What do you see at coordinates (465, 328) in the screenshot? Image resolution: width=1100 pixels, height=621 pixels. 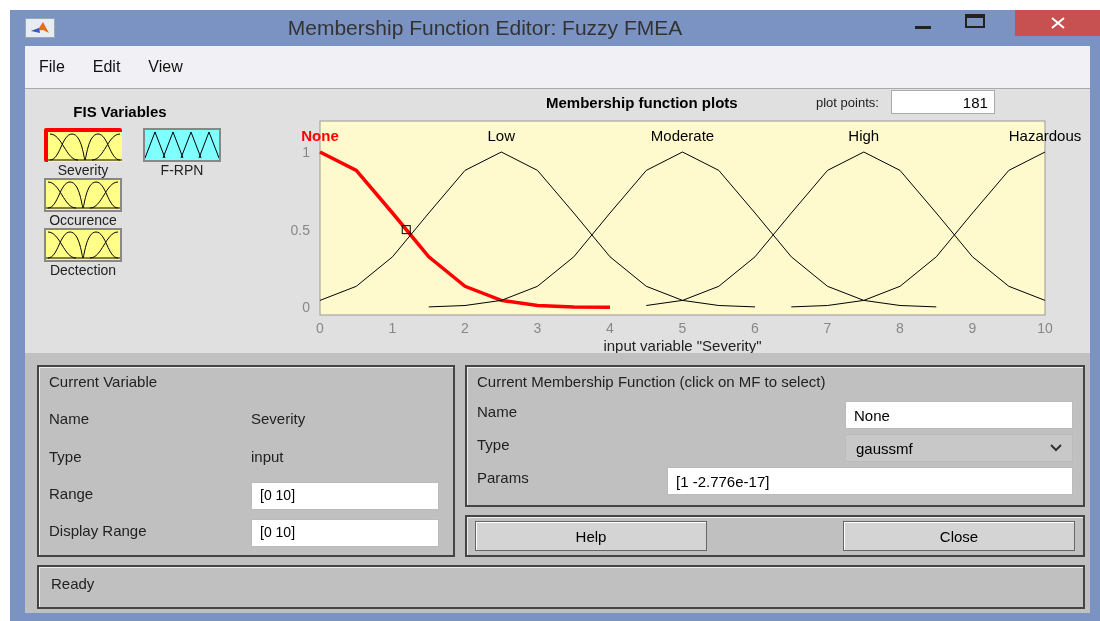 I see `x-tick-label: 2` at bounding box center [465, 328].